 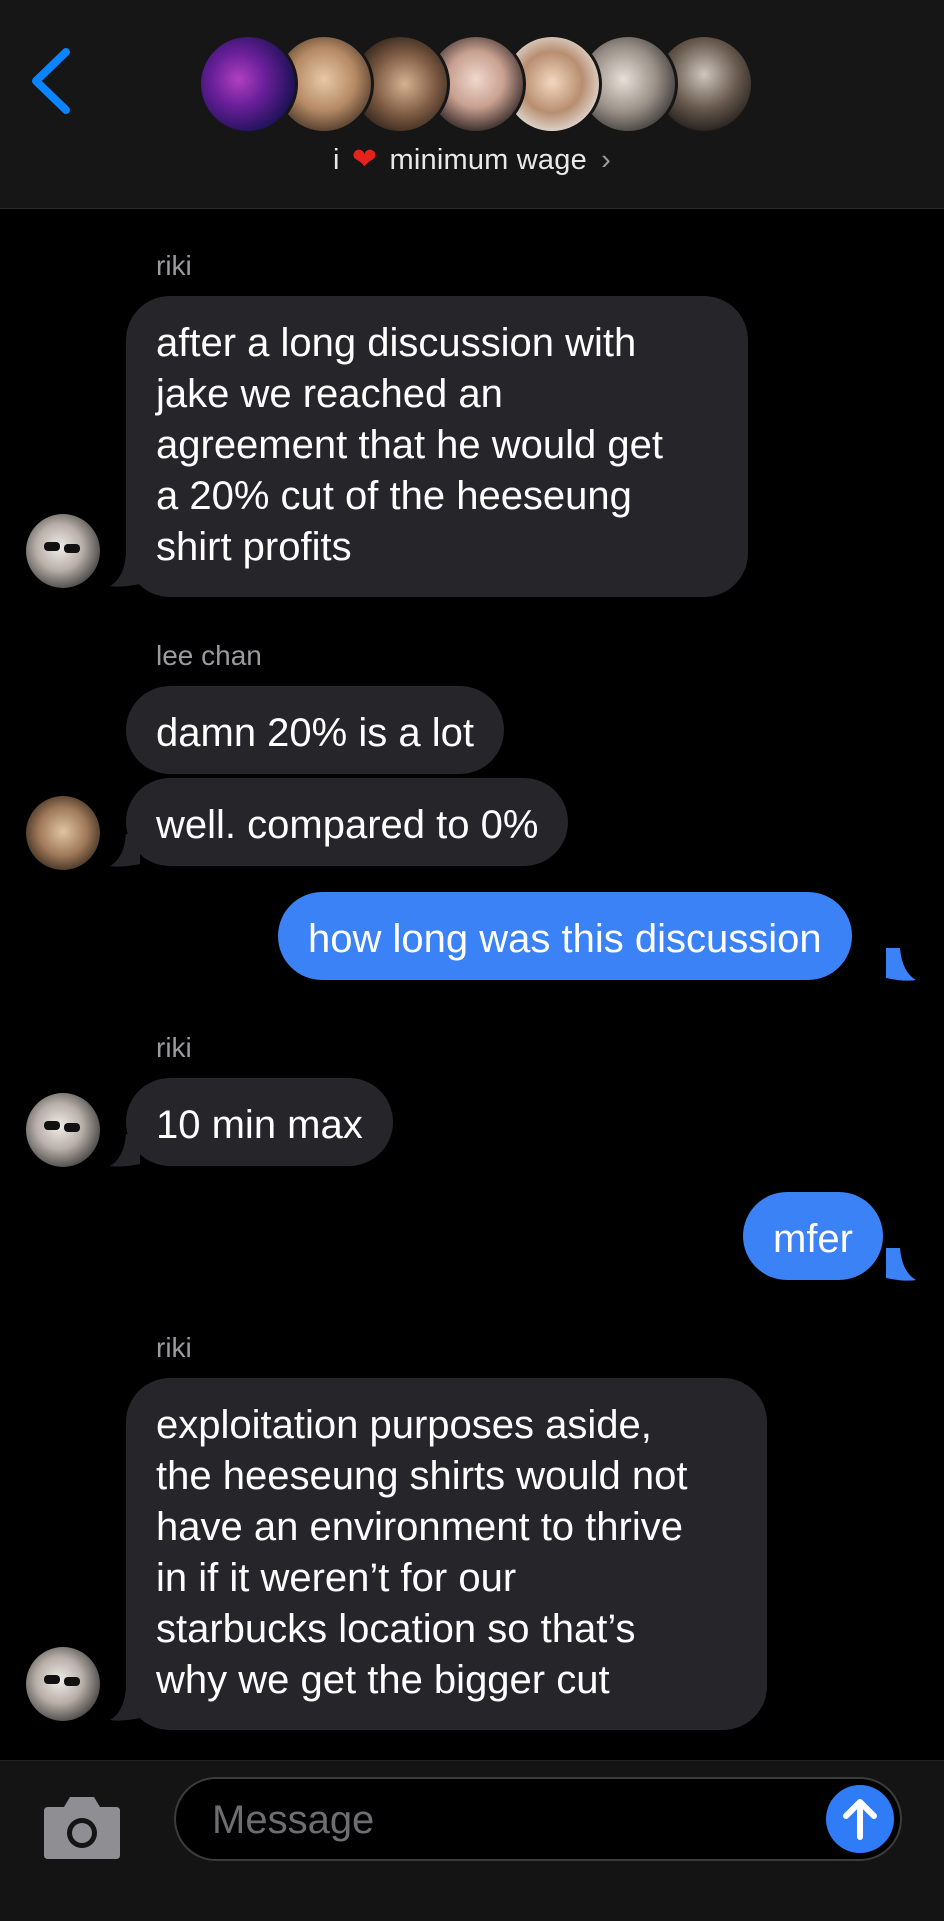 What do you see at coordinates (259, 1125) in the screenshot?
I see `message-line: 10 min max` at bounding box center [259, 1125].